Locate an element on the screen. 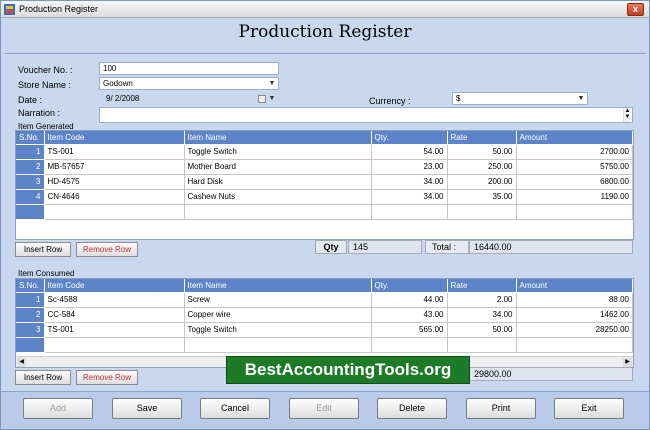  currency-select: $ ▼ is located at coordinates (520, 98).